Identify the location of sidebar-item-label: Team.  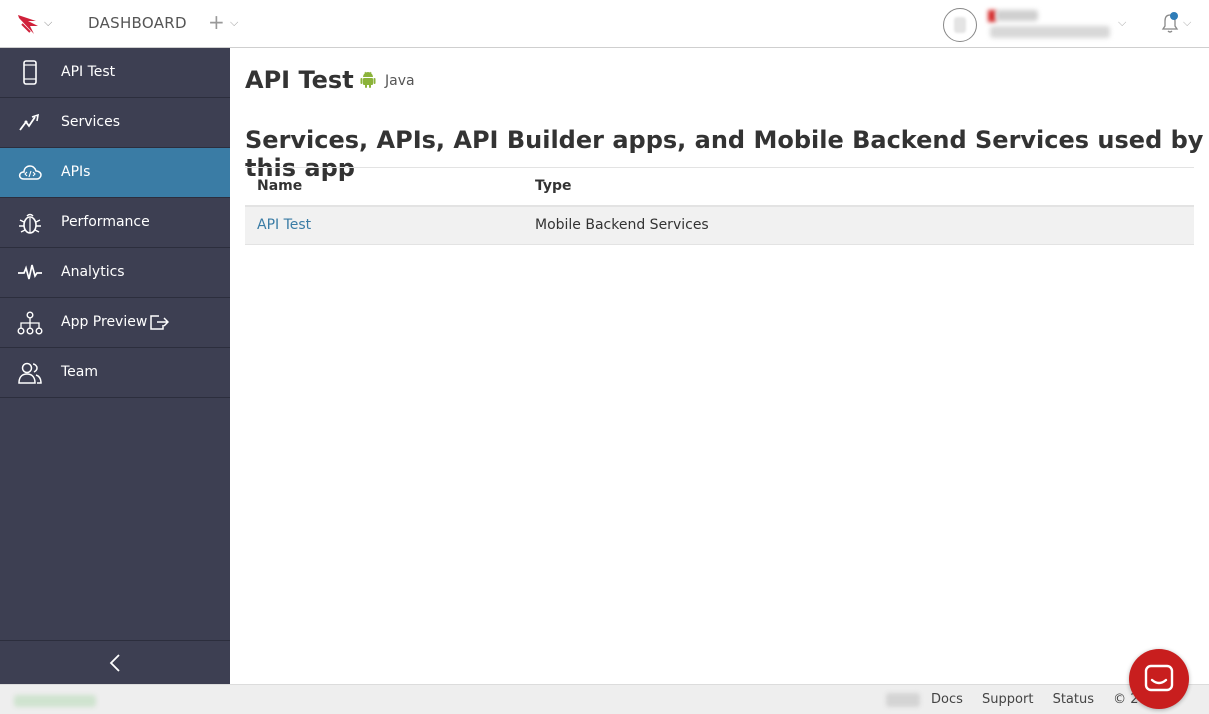
(80, 372).